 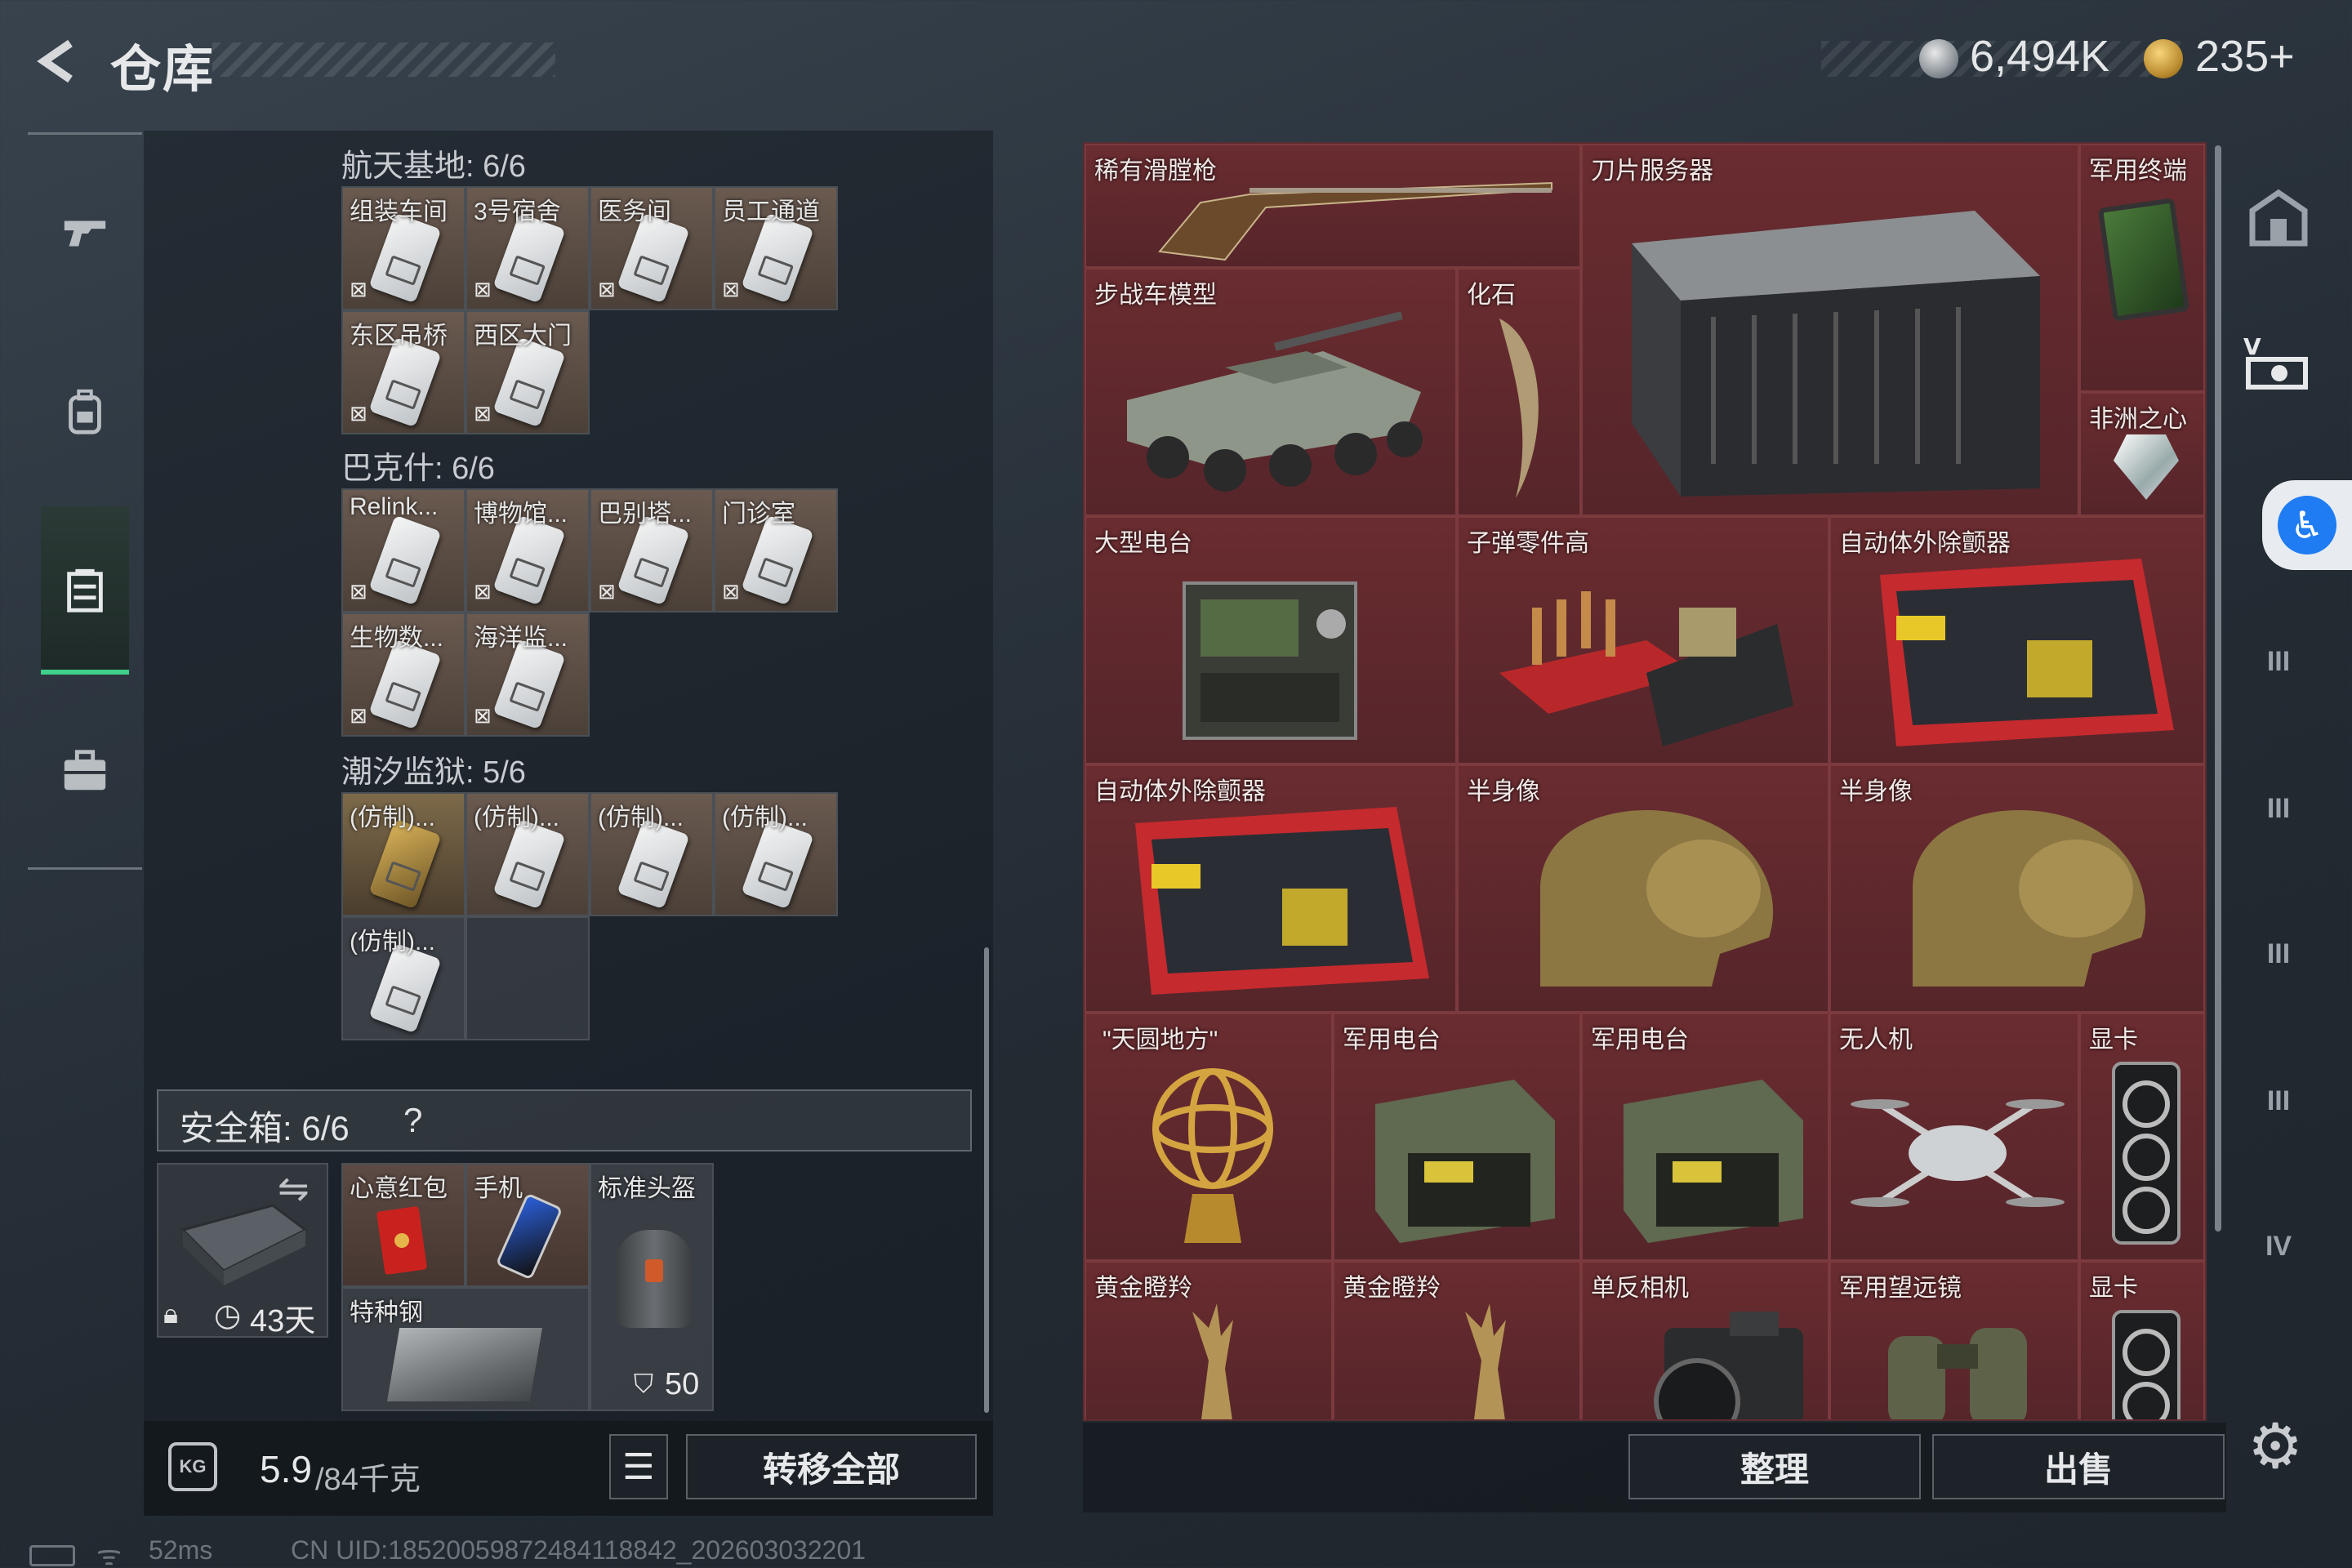 I want to click on empty-slot, so click(x=528, y=978).